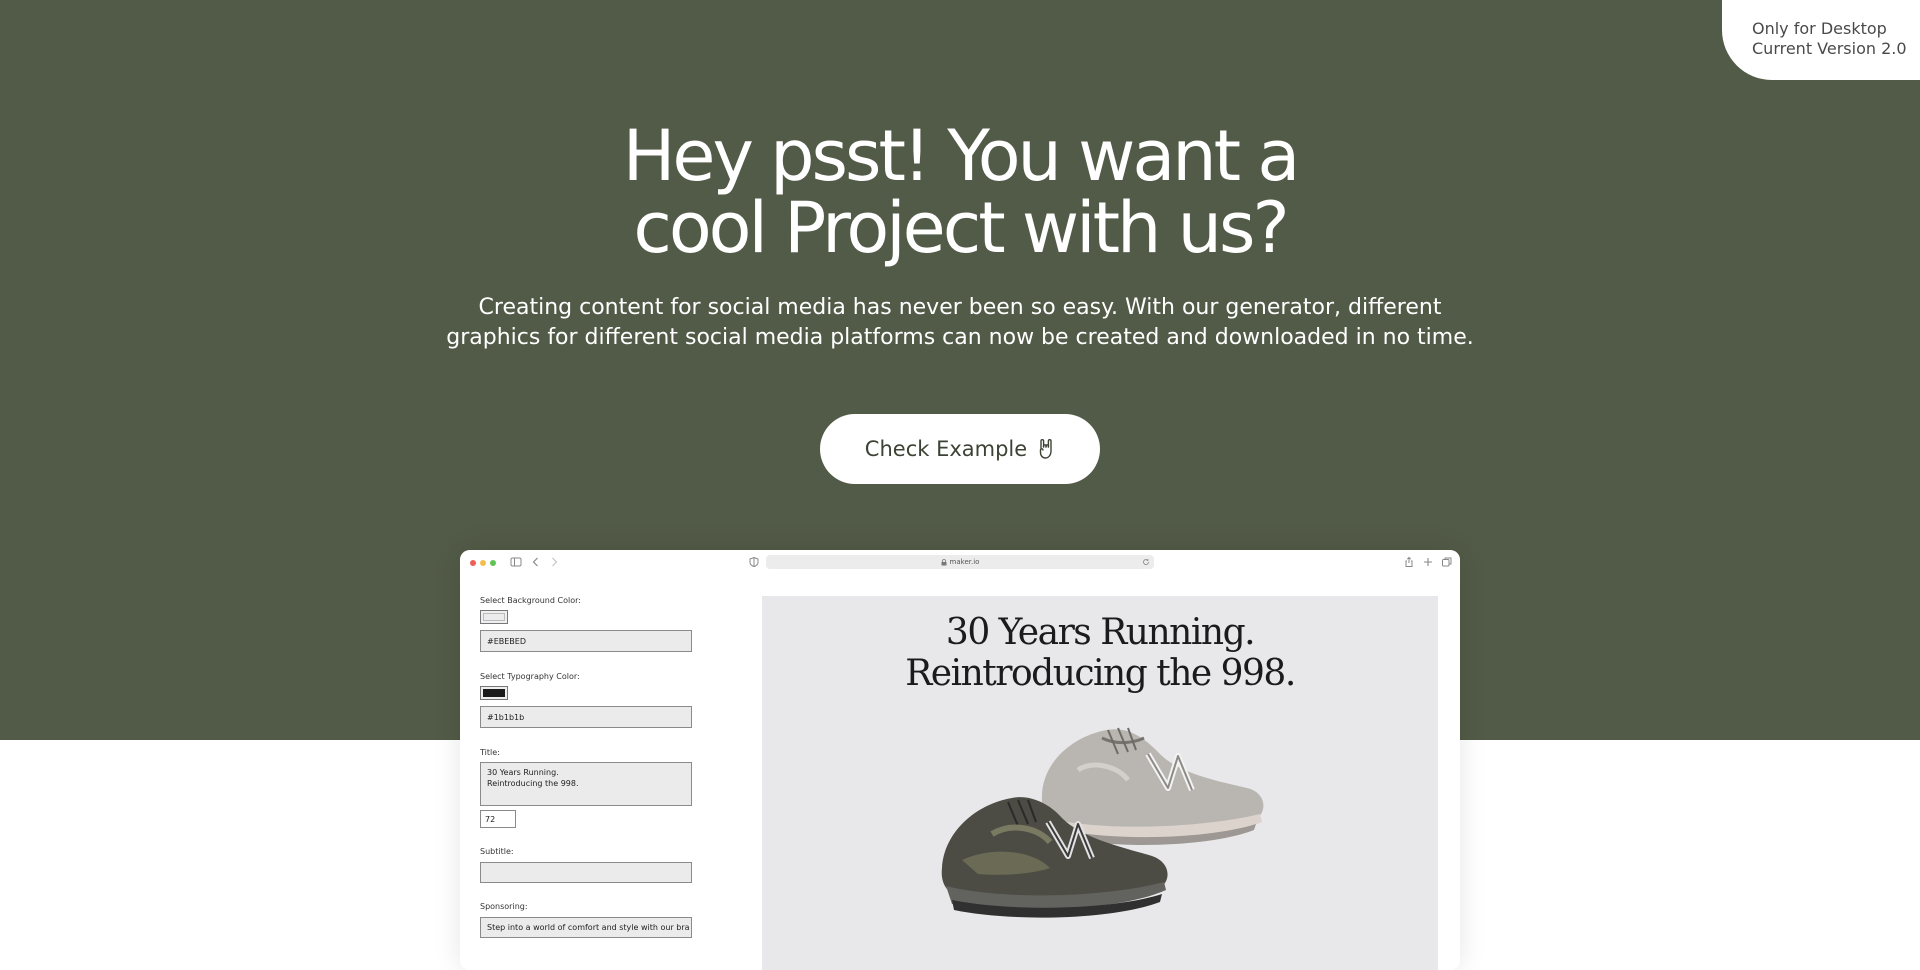  I want to click on title-textarea-line-1: 30 Years Running., so click(523, 772).